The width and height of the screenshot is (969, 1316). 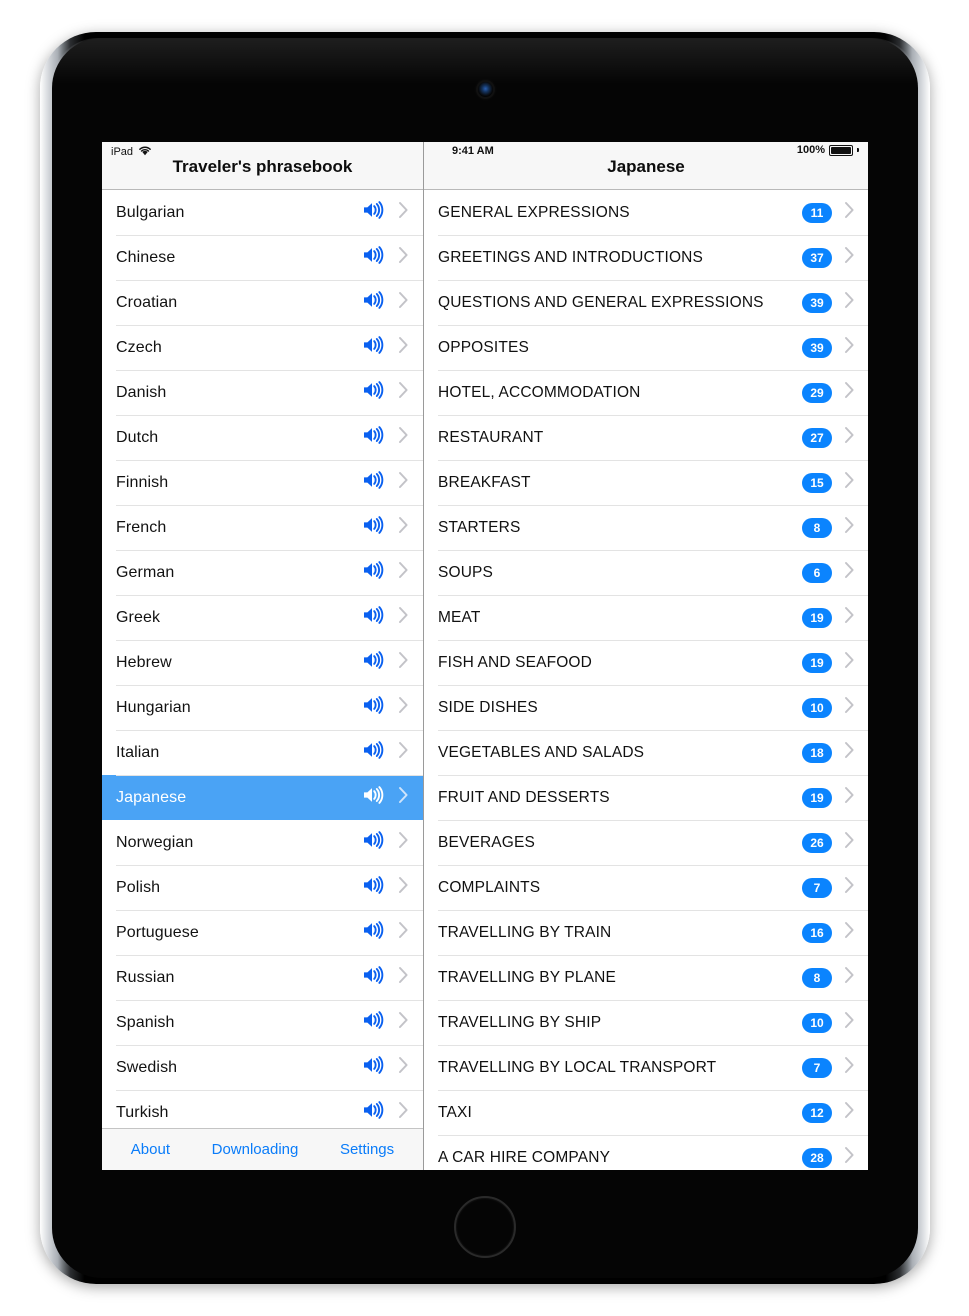 I want to click on language-name: Croatian, so click(x=147, y=302).